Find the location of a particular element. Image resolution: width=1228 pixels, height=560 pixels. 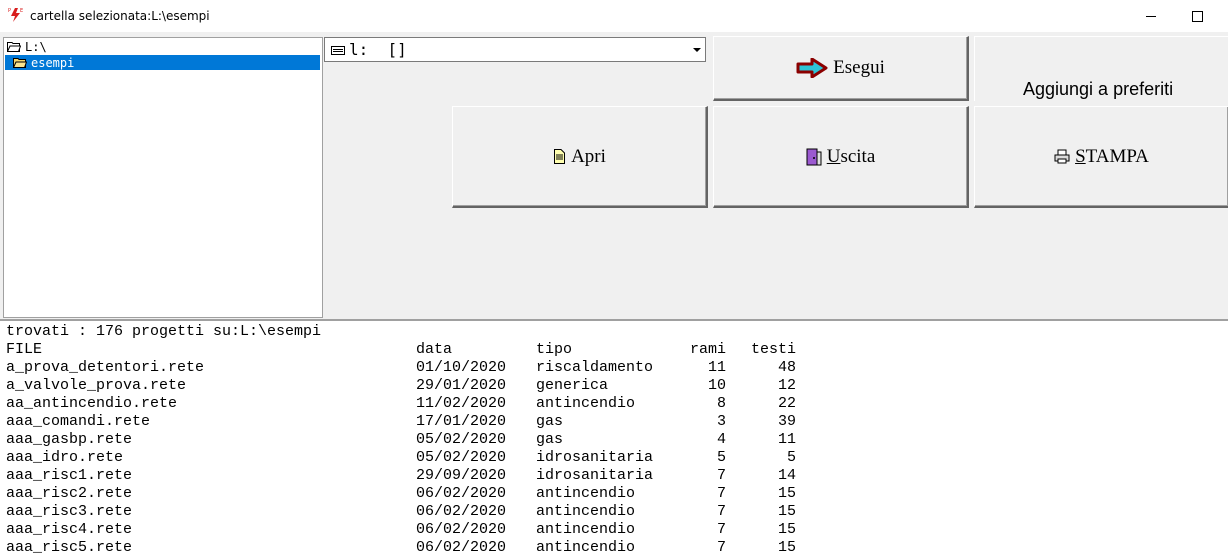

document-icon is located at coordinates (560, 156).